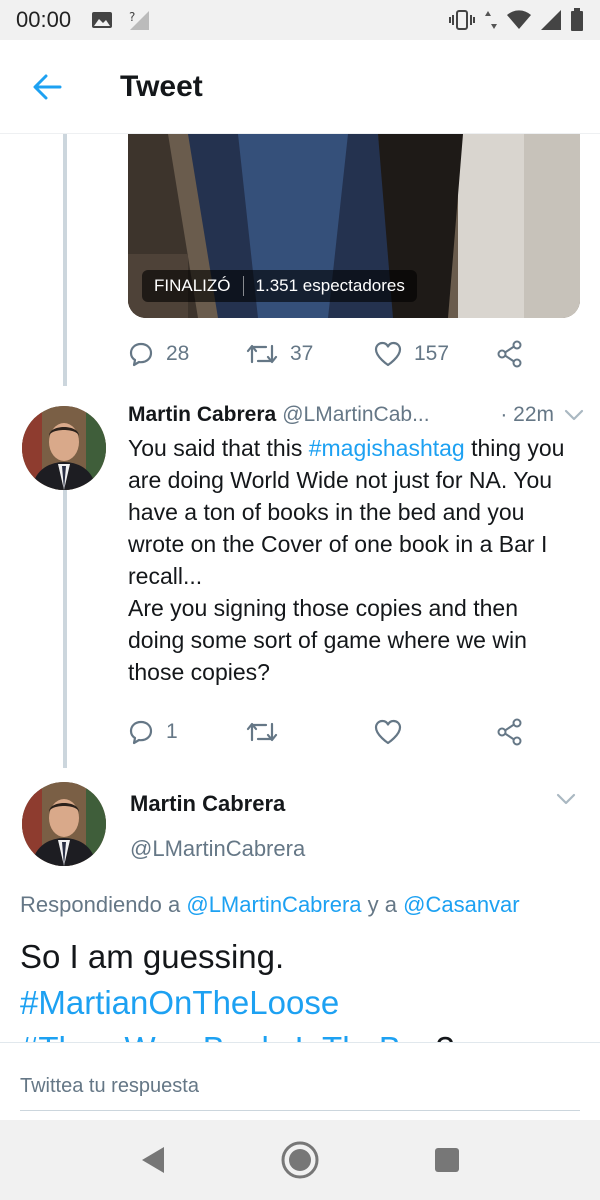 The width and height of the screenshot is (600, 1200). What do you see at coordinates (462, 20) in the screenshot?
I see `vibrate-icon` at bounding box center [462, 20].